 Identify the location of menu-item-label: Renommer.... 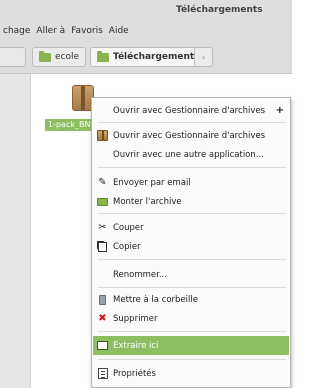
(140, 274).